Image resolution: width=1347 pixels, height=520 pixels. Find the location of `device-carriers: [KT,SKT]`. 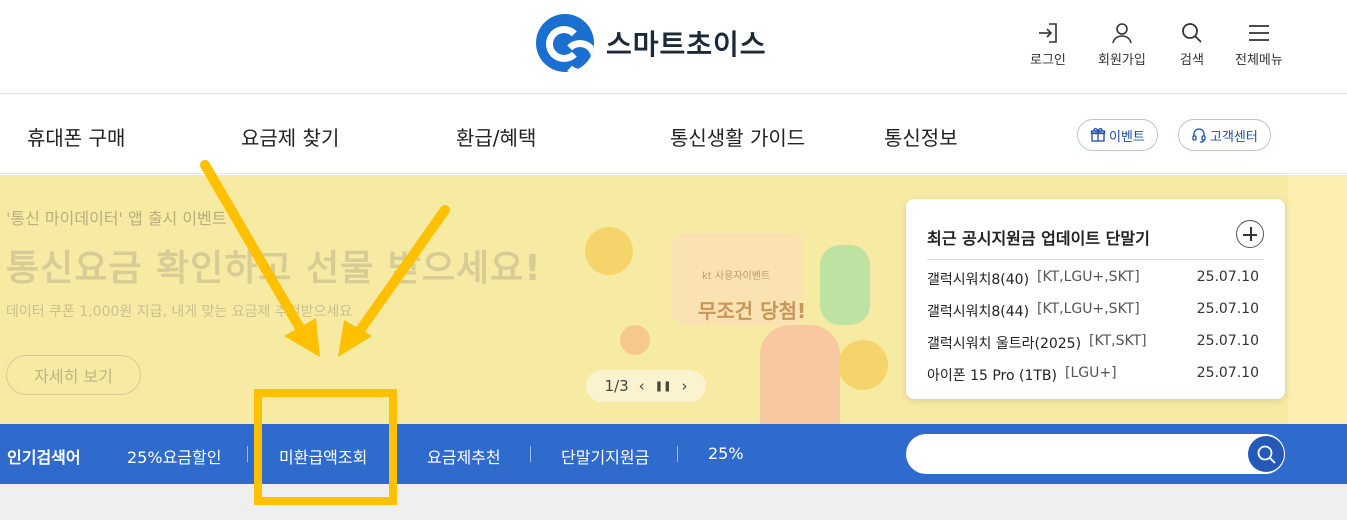

device-carriers: [KT,SKT] is located at coordinates (1118, 341).